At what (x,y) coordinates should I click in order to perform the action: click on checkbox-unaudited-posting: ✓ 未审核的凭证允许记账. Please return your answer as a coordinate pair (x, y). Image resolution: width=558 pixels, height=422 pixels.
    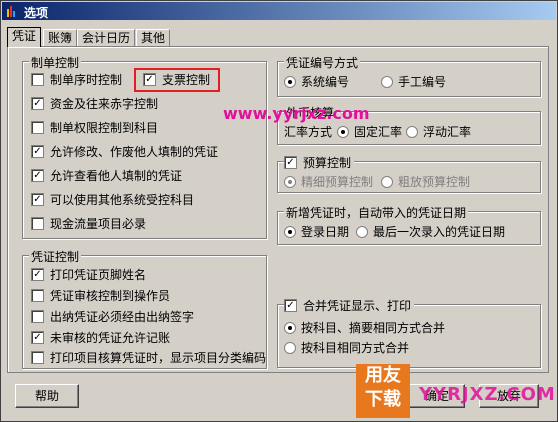
    Looking at the image, I should click on (100, 337).